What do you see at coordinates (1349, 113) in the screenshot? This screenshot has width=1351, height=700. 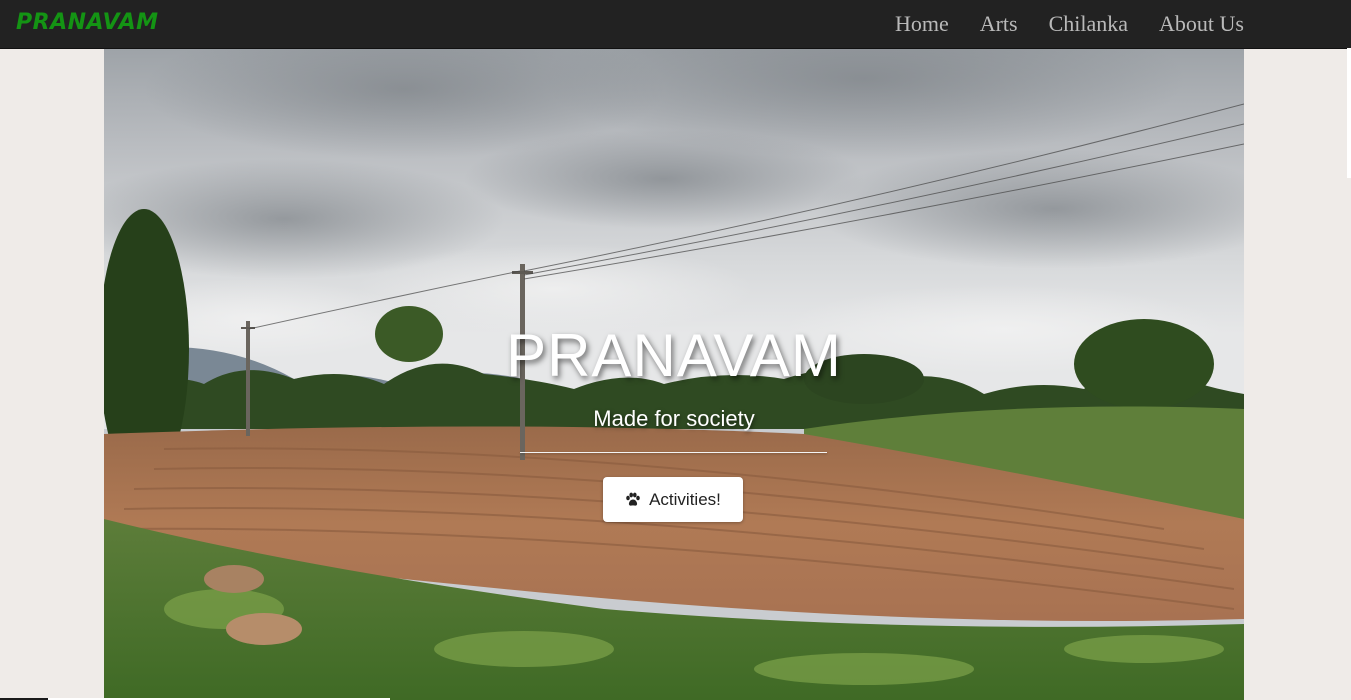 I see `scrollbar` at bounding box center [1349, 113].